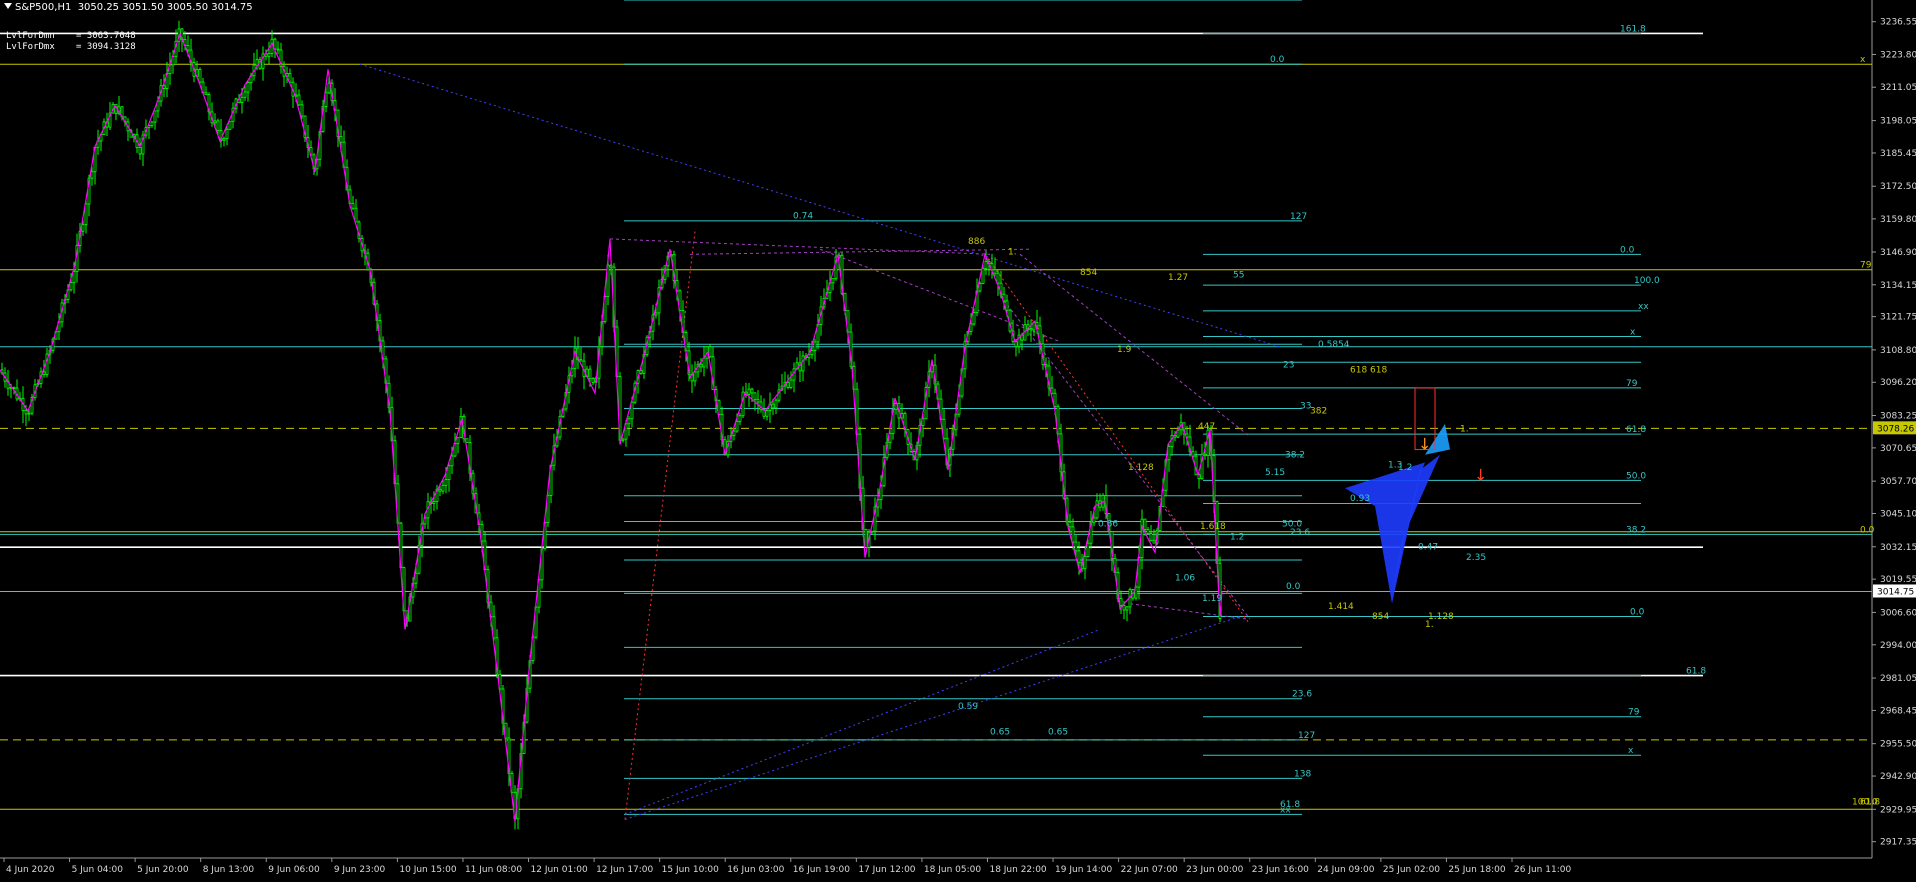 The width and height of the screenshot is (1916, 882). Describe the element at coordinates (1898, 449) in the screenshot. I see `y-tick-label: 3070.65` at that location.